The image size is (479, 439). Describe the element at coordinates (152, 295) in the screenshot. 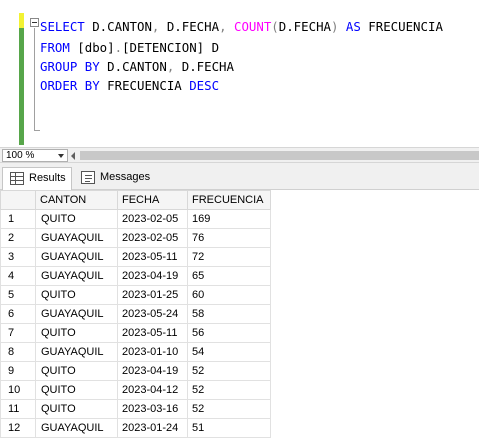

I see `cell-fecha: 2023-01-25` at that location.